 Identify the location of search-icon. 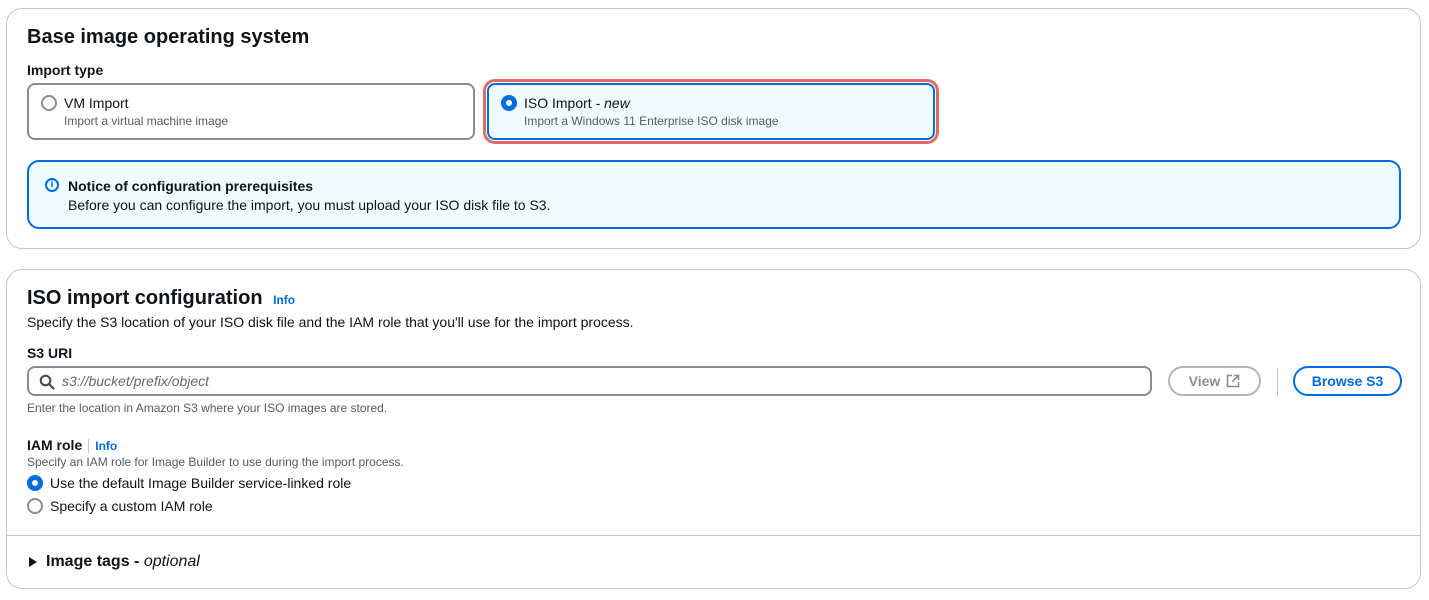
(47, 382).